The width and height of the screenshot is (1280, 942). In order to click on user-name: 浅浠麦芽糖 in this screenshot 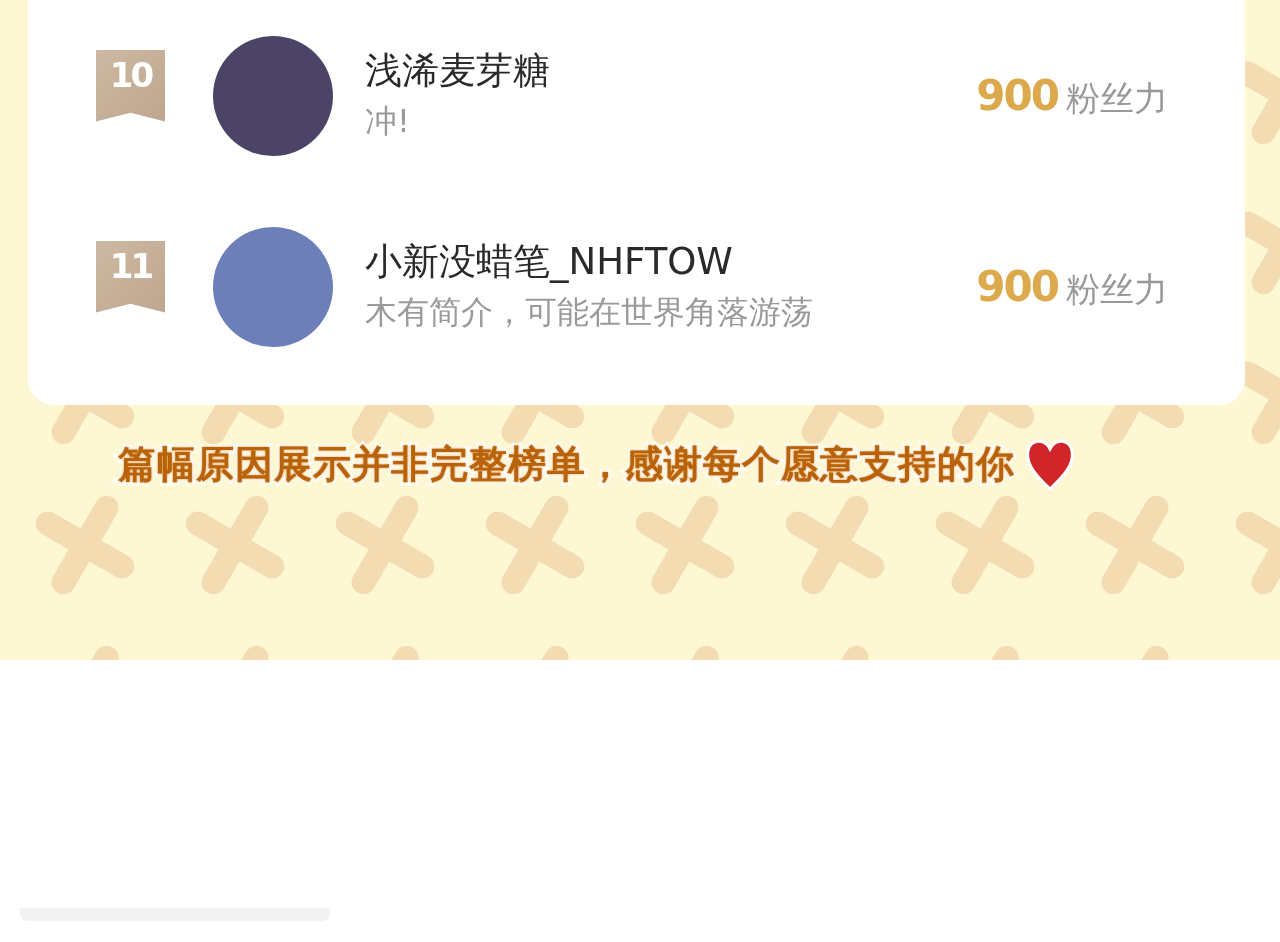, I will do `click(458, 70)`.